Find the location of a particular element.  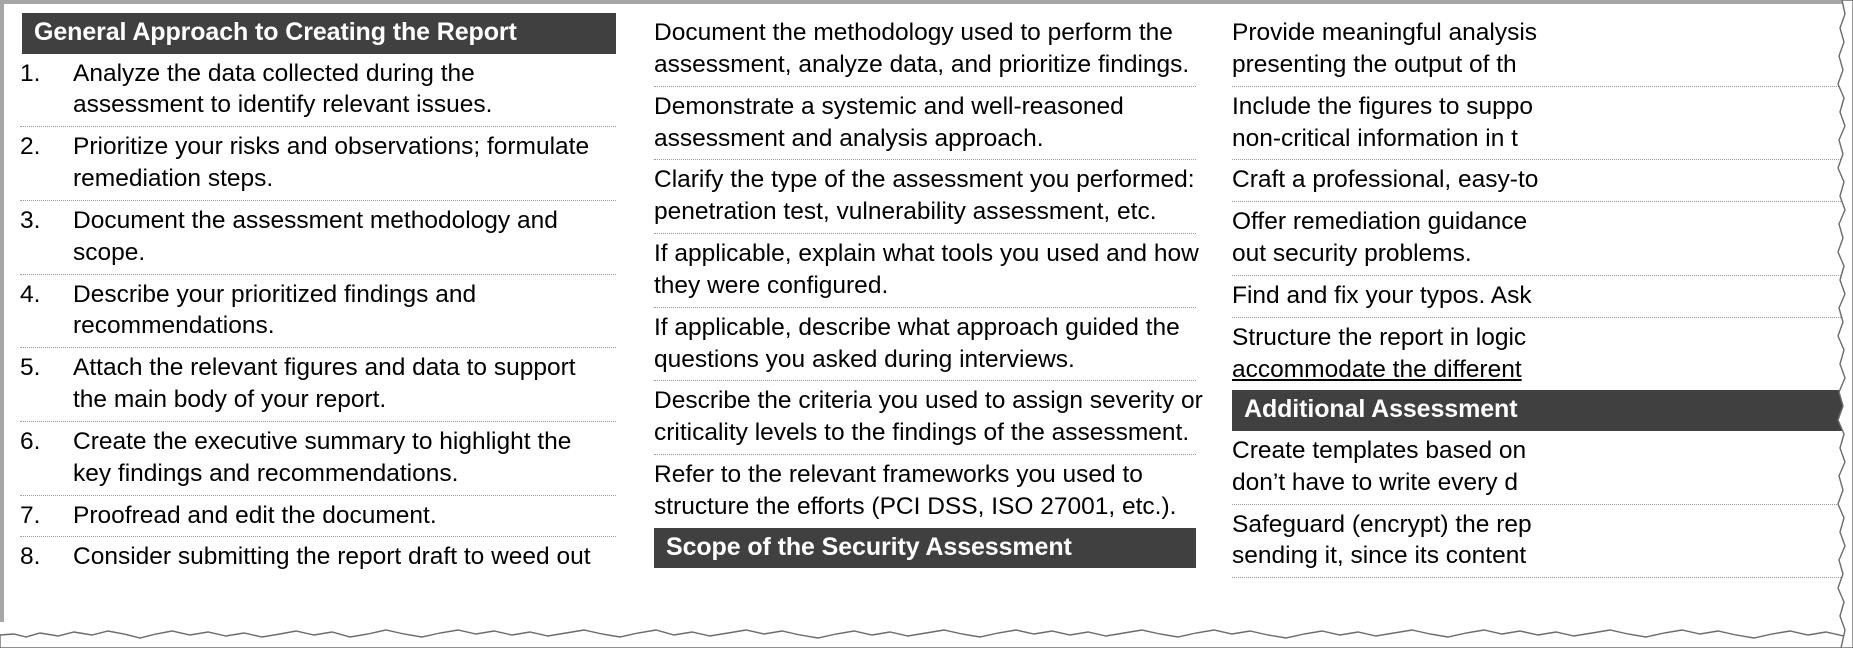

list-item-text: Craft a professional, easy-to is located at coordinates (1542, 180).